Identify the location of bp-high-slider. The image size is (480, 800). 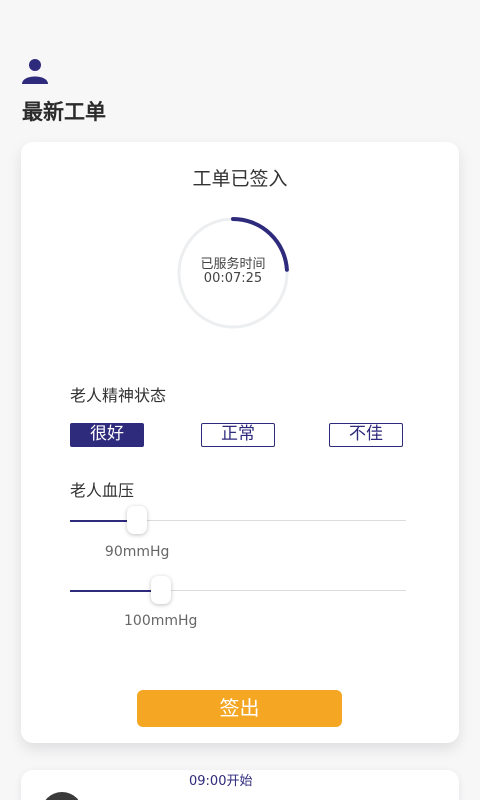
(238, 591).